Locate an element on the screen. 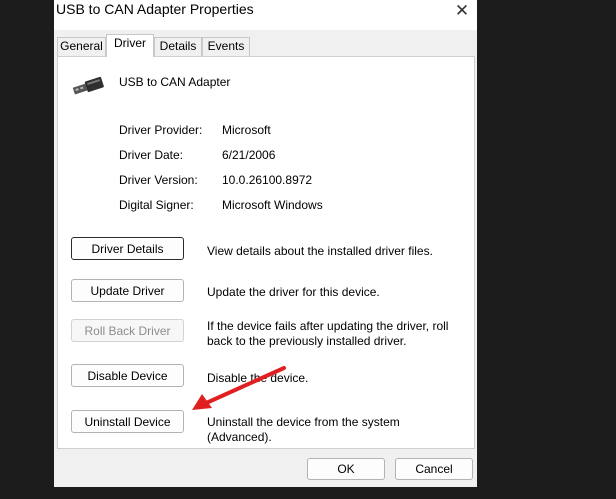 This screenshot has width=616, height=499. digital-signer-label: Digital Signer: is located at coordinates (156, 205).